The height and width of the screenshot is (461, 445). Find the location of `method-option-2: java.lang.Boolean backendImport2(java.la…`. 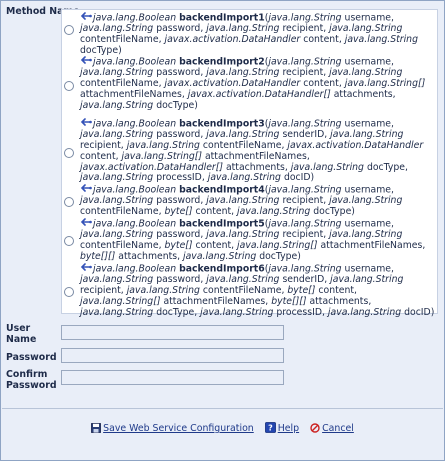

method-option-2: java.lang.Boolean backendImport2(java.la… is located at coordinates (250, 87).